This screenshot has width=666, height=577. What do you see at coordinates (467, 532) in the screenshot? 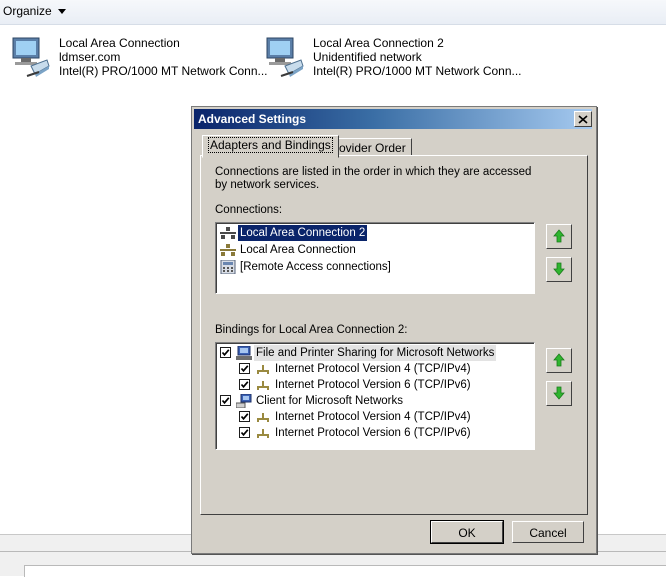
I see `ok-button: OK` at bounding box center [467, 532].